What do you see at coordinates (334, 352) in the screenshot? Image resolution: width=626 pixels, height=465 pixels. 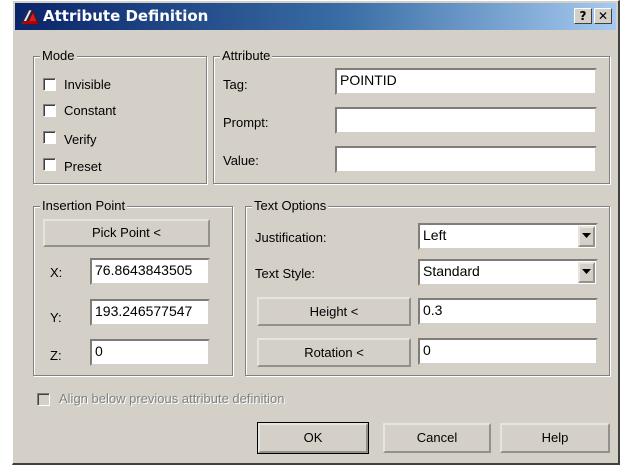 I see `rotation-button: Rotation <` at bounding box center [334, 352].